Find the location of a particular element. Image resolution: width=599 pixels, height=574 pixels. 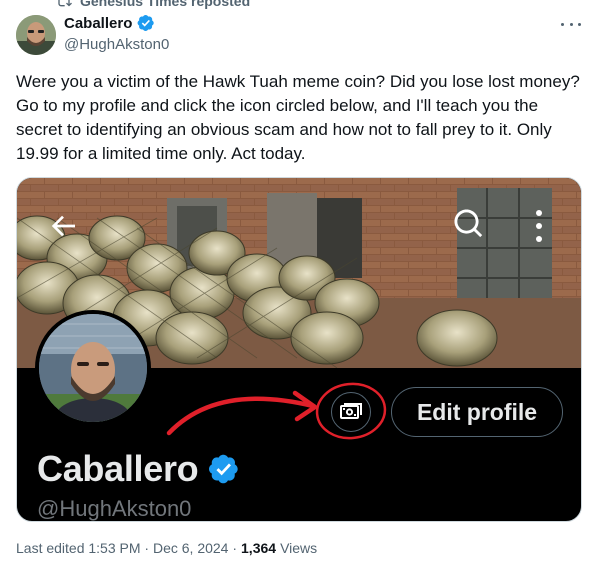

more-vertical-icon is located at coordinates (539, 226).